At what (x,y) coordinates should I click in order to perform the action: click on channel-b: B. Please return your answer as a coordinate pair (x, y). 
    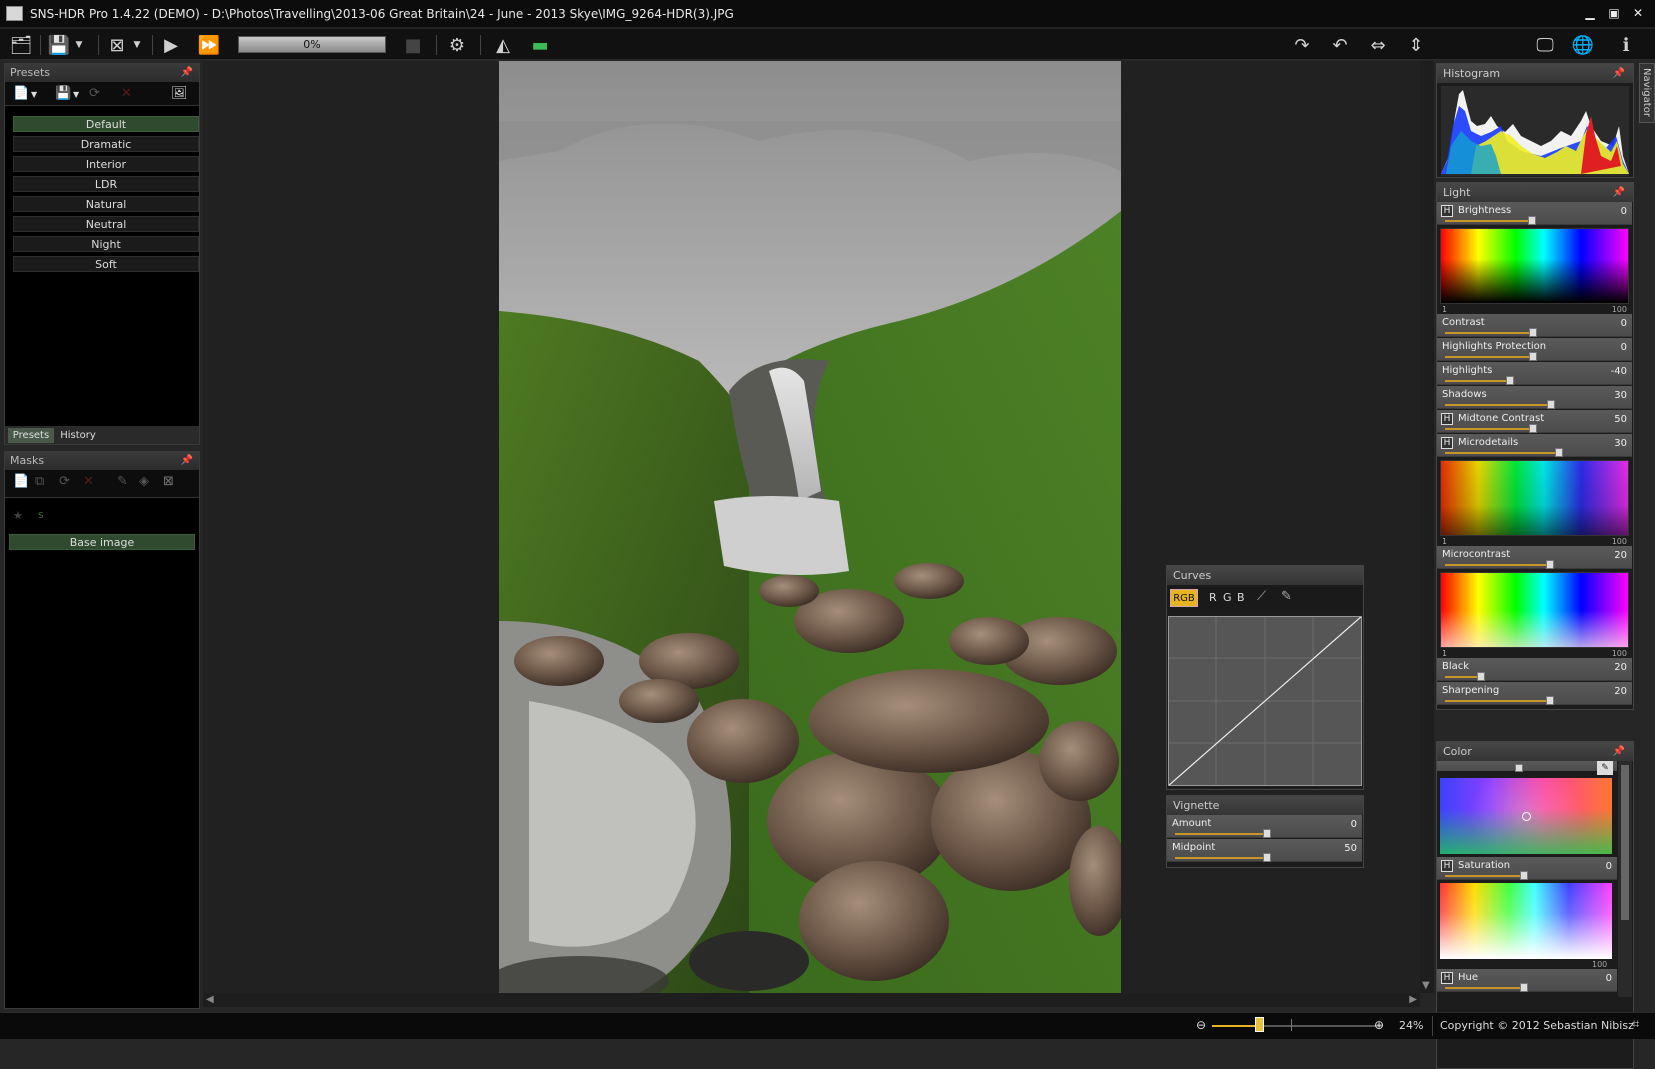
    Looking at the image, I should click on (1241, 597).